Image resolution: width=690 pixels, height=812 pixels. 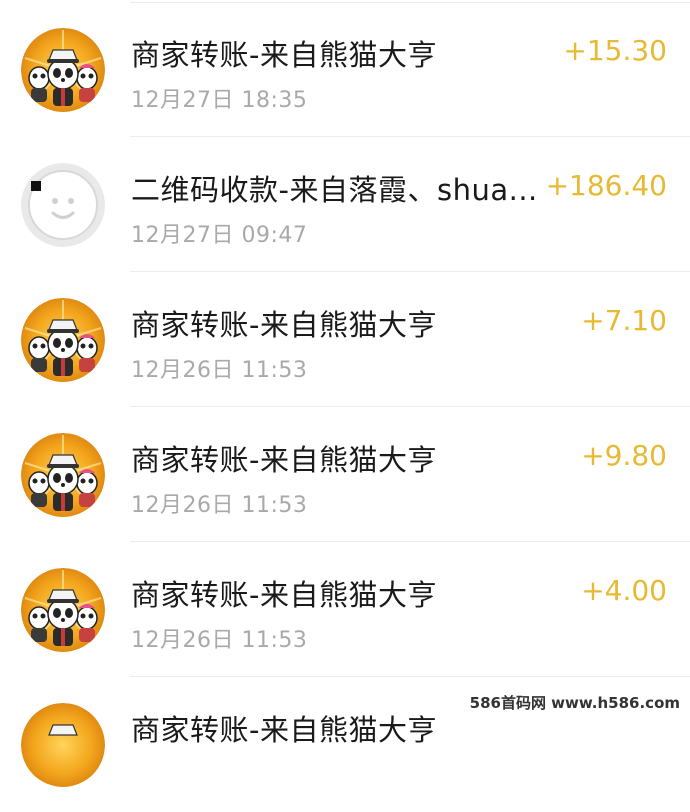 I want to click on default-avatar-icon, so click(x=63, y=205).